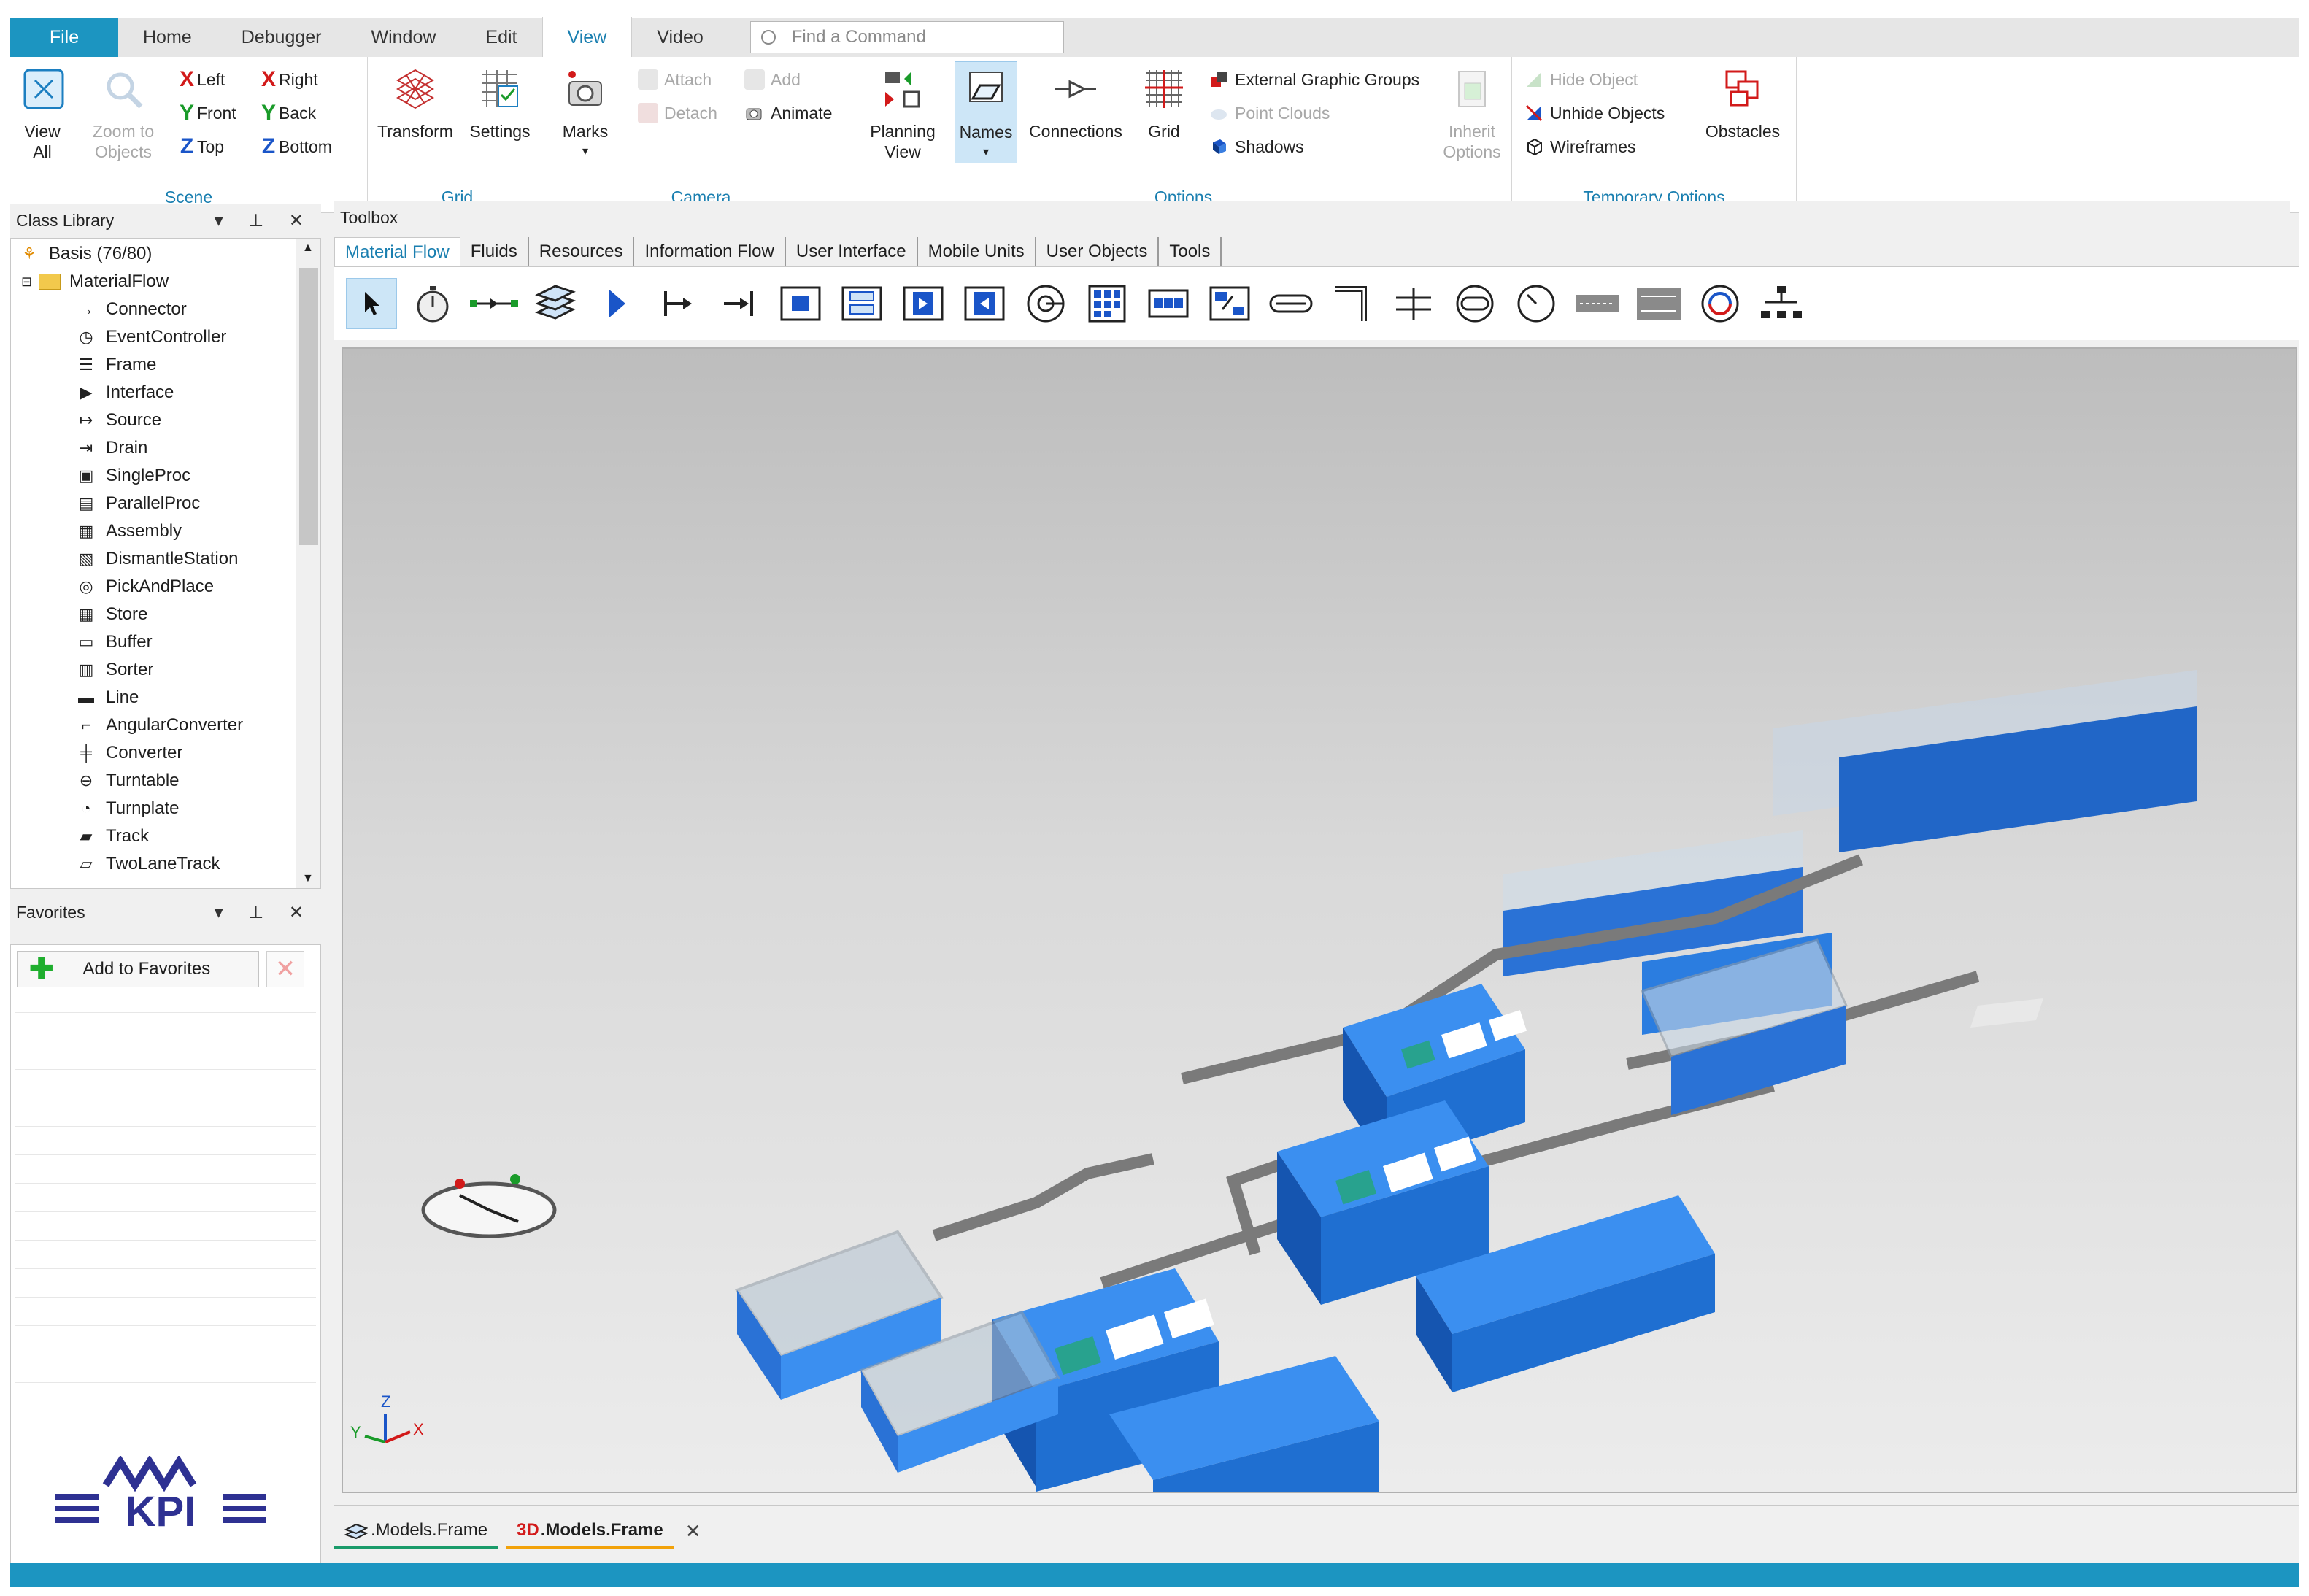  Describe the element at coordinates (739, 303) in the screenshot. I see `tool-drain` at that location.